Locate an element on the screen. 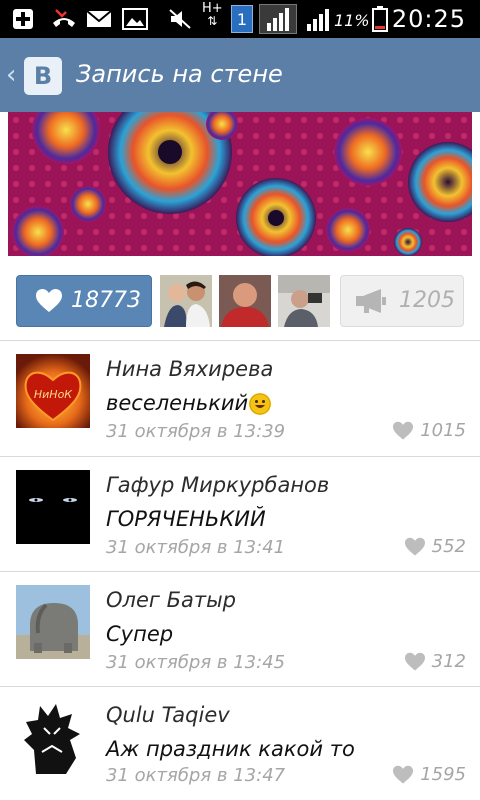  app-header: ‹ В Запись на стене is located at coordinates (240, 75).